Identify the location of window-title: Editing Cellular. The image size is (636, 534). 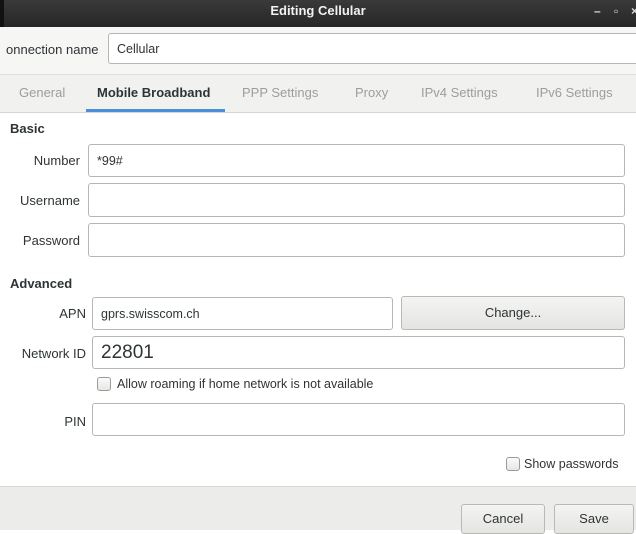
(318, 10).